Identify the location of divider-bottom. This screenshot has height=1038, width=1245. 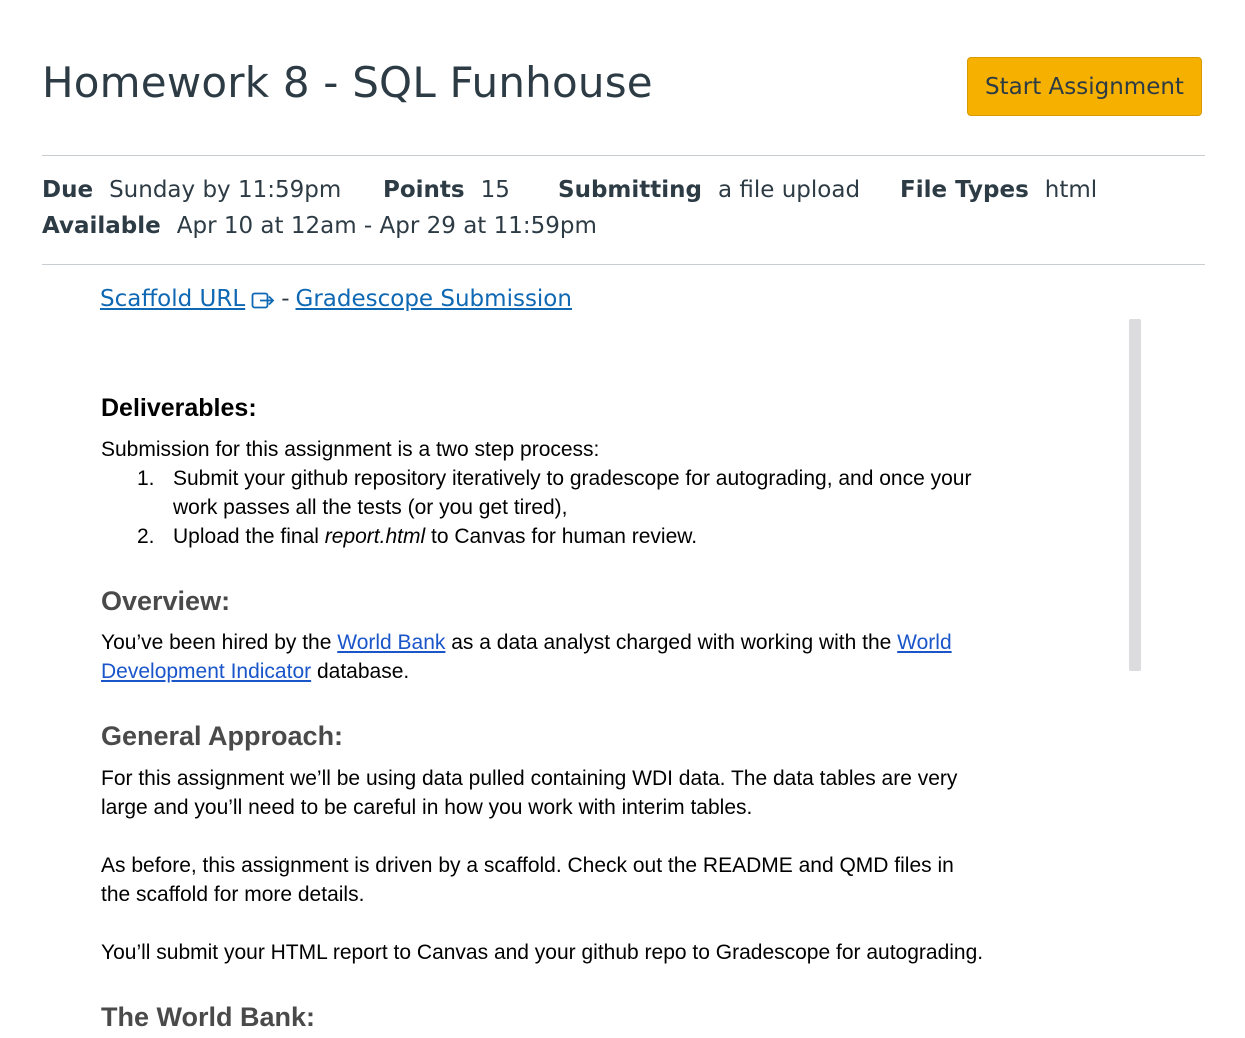
(623, 264).